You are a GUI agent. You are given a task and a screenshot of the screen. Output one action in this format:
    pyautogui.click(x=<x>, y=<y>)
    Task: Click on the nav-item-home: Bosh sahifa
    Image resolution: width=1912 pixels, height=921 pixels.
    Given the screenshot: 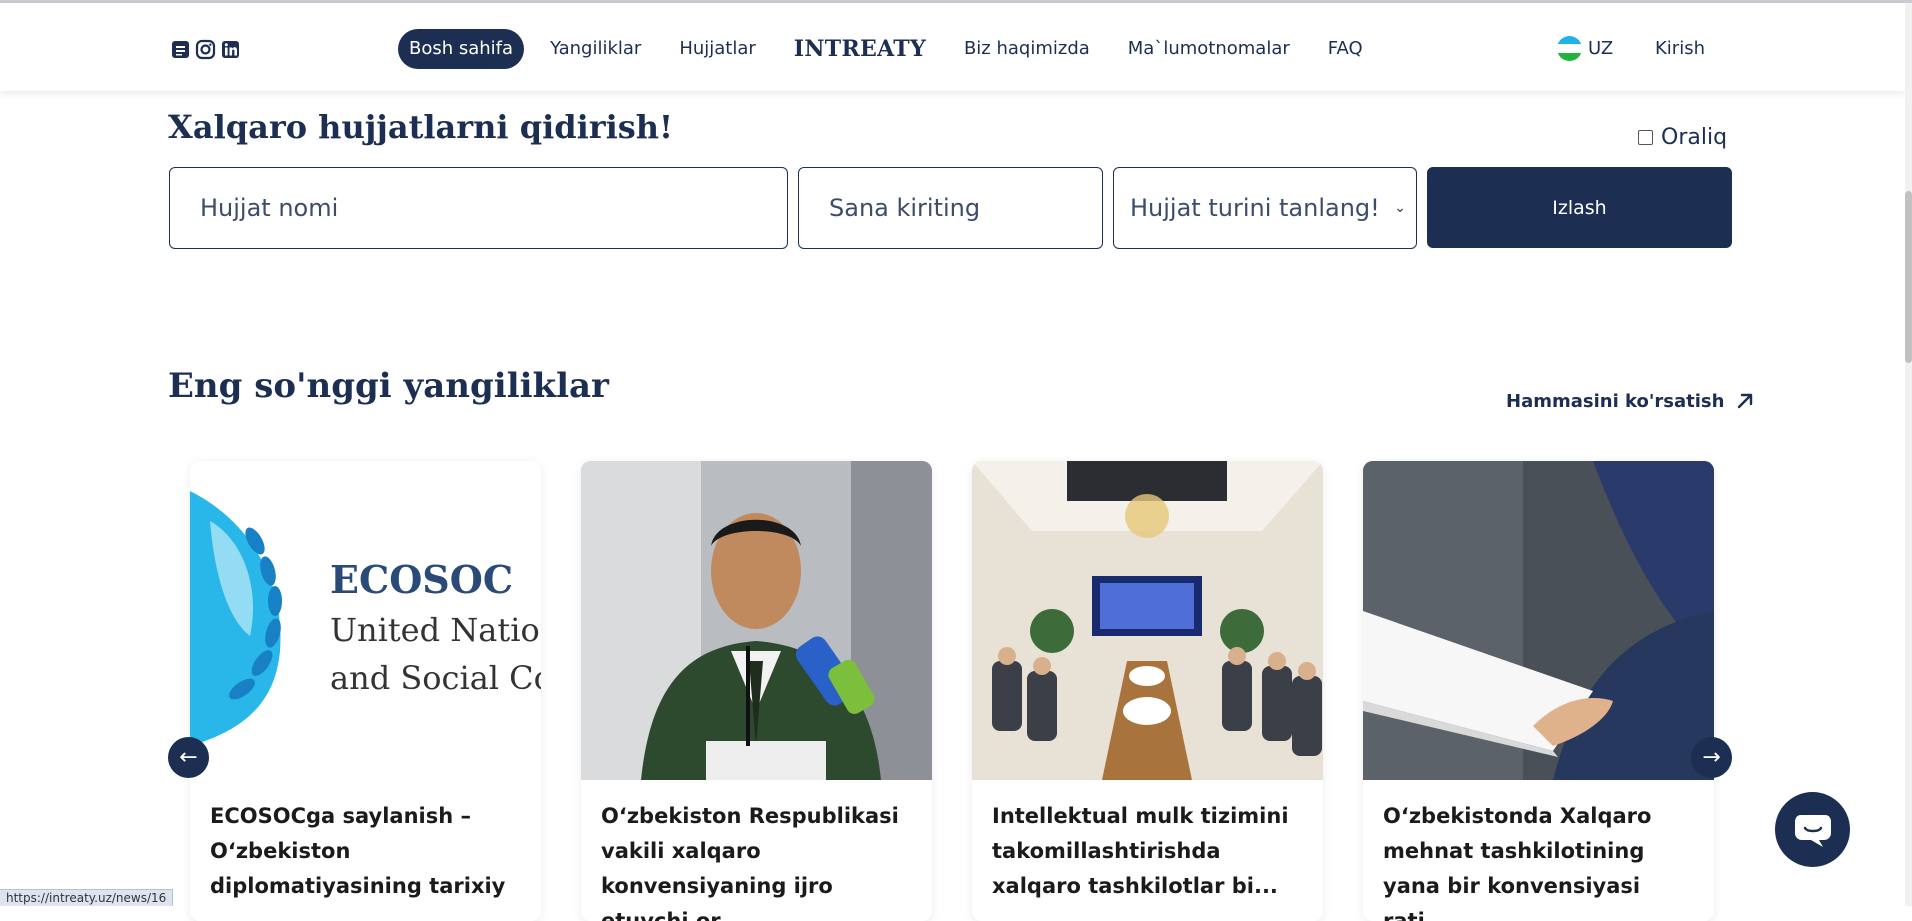 What is the action you would take?
    pyautogui.click(x=461, y=49)
    